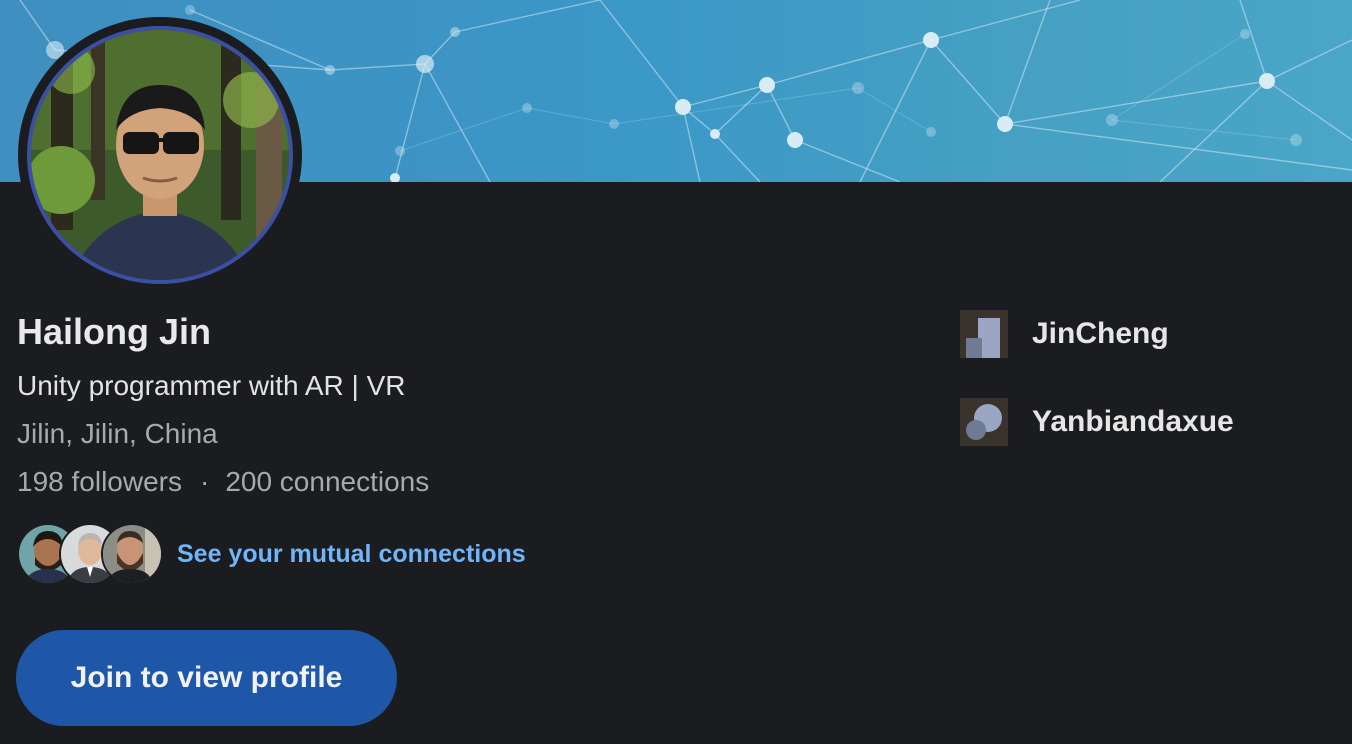 The image size is (1352, 744). What do you see at coordinates (1133, 421) in the screenshot?
I see `education-name: Yanbiandaxue` at bounding box center [1133, 421].